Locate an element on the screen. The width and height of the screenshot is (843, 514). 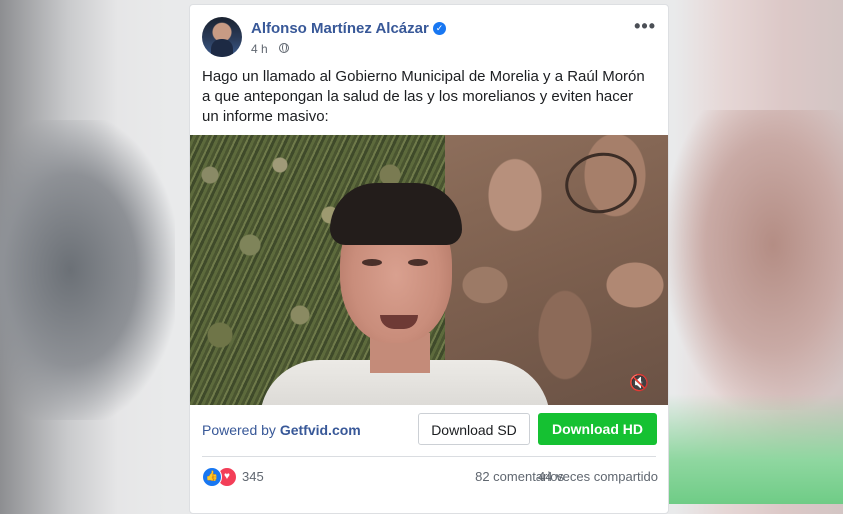
powered-by-text: Powered by Getfvid.com is located at coordinates (281, 430).